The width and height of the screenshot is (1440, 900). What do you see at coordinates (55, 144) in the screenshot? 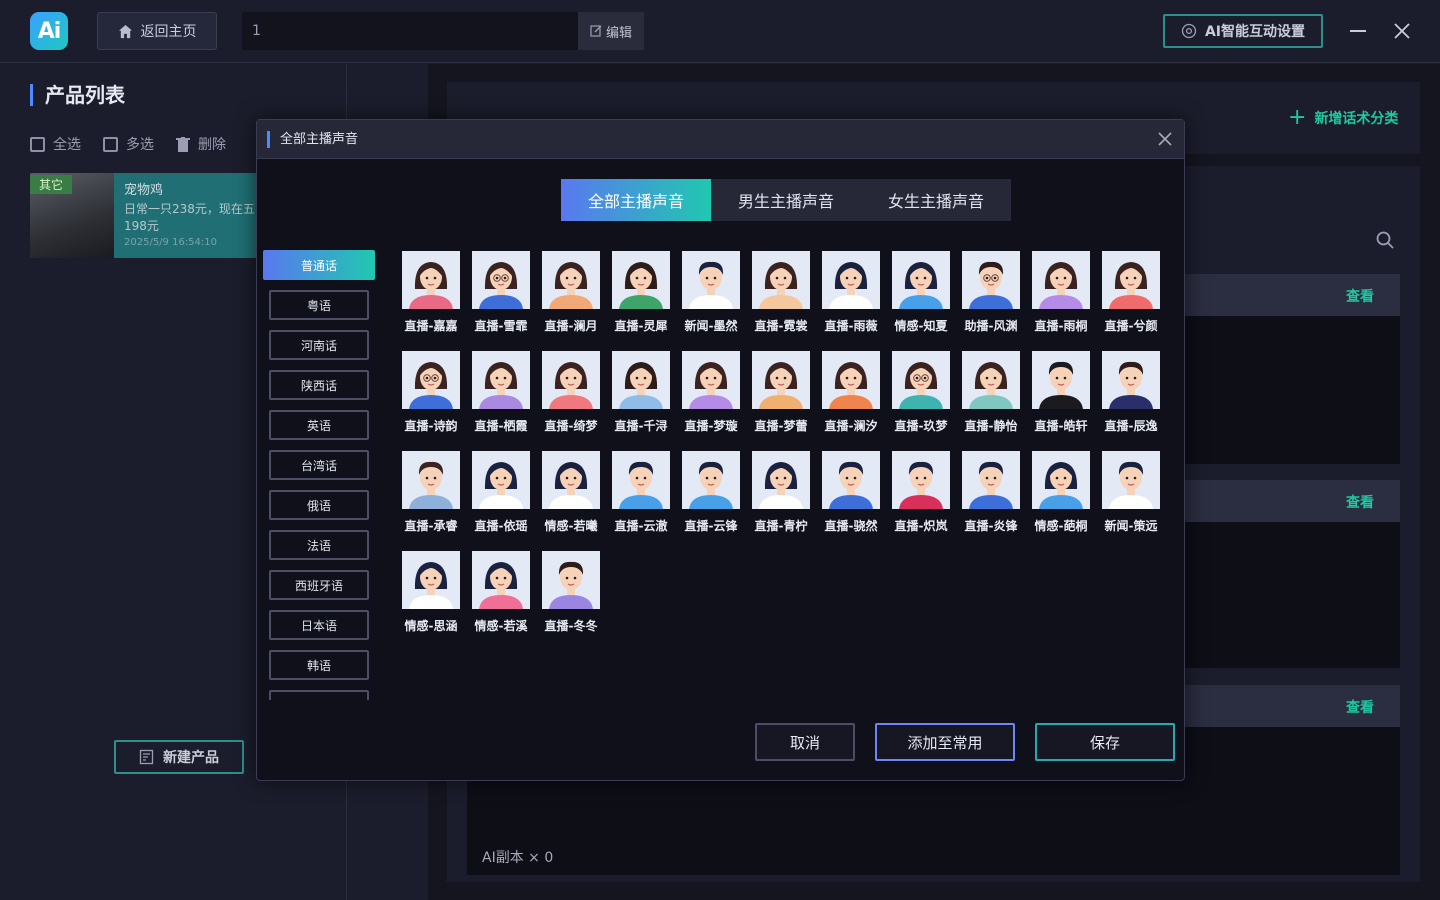
I see `select-all-checkbox: 全选` at bounding box center [55, 144].